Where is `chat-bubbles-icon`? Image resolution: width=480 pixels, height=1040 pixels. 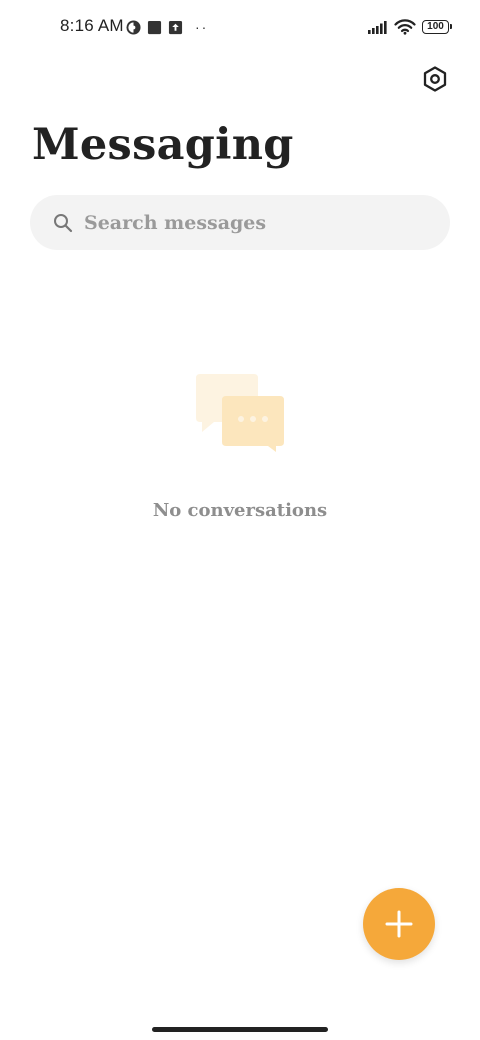 chat-bubbles-icon is located at coordinates (240, 413).